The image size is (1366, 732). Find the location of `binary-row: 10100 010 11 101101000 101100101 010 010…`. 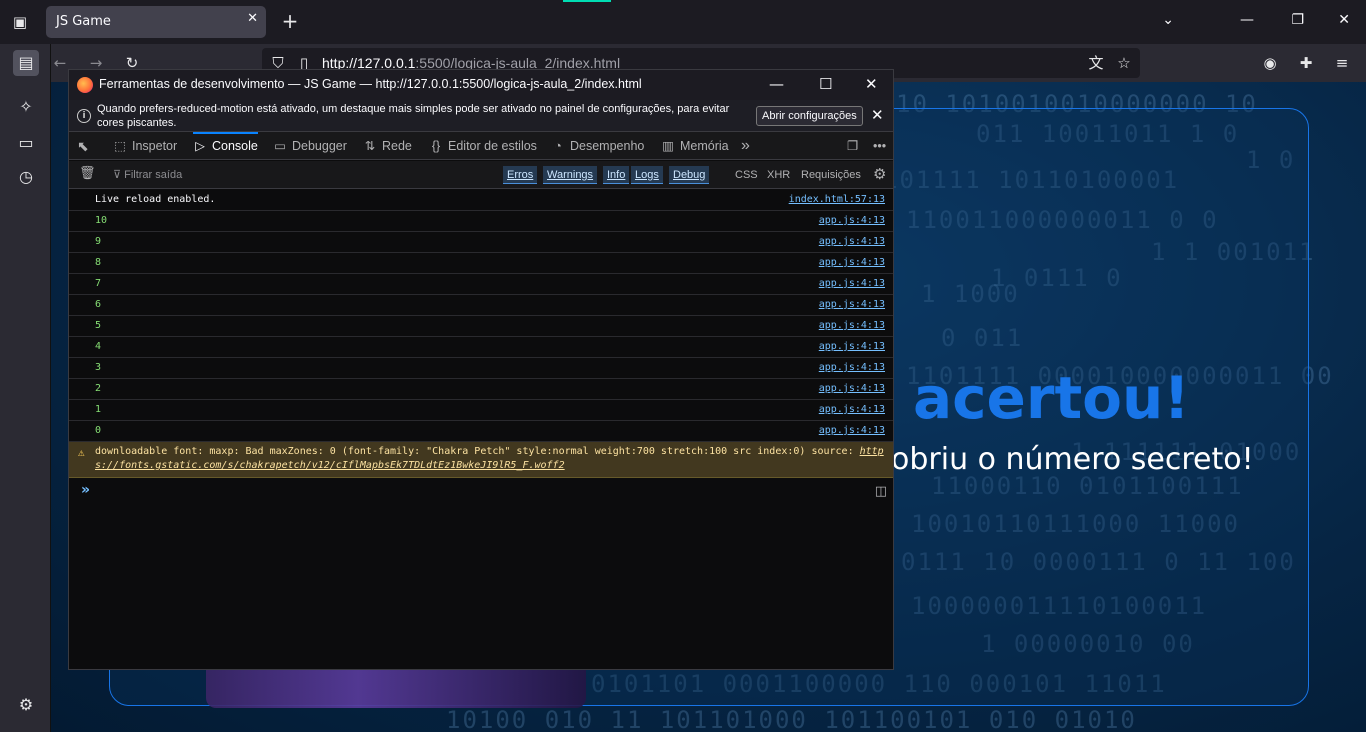

binary-row: 10100 010 11 101101000 101100101 010 010… is located at coordinates (791, 719).